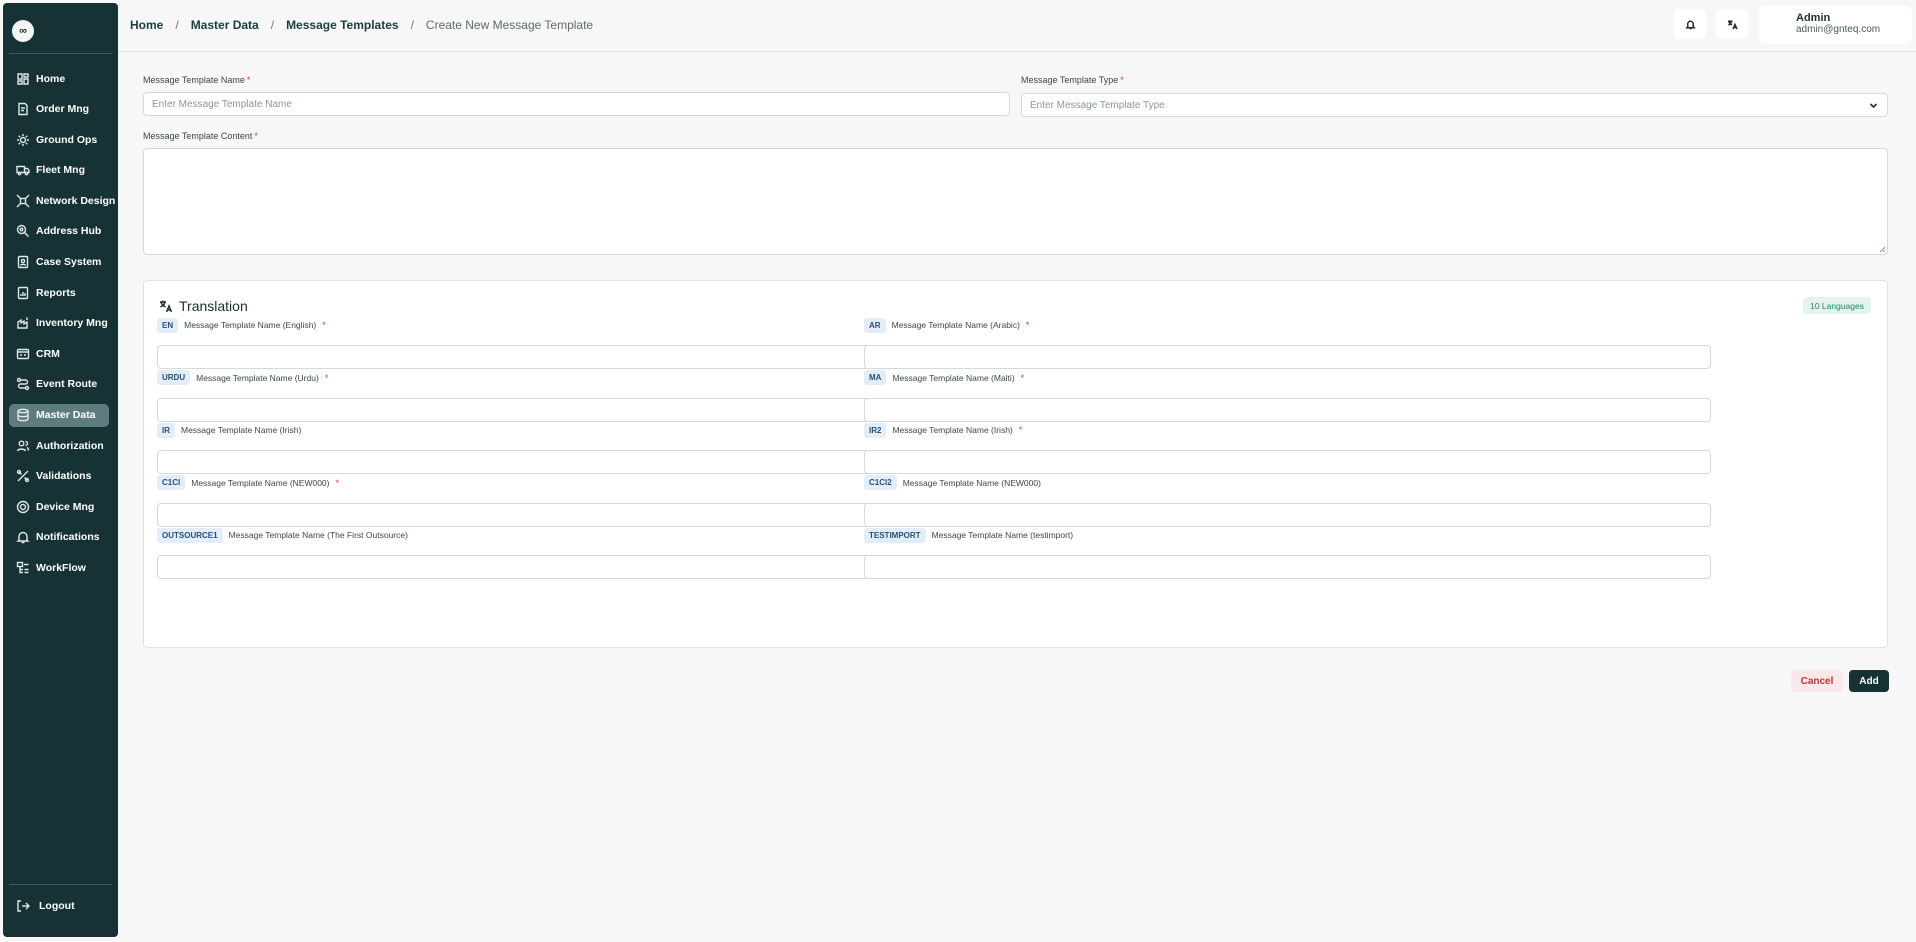 This screenshot has width=1916, height=942. I want to click on user-name: Admin, so click(1813, 18).